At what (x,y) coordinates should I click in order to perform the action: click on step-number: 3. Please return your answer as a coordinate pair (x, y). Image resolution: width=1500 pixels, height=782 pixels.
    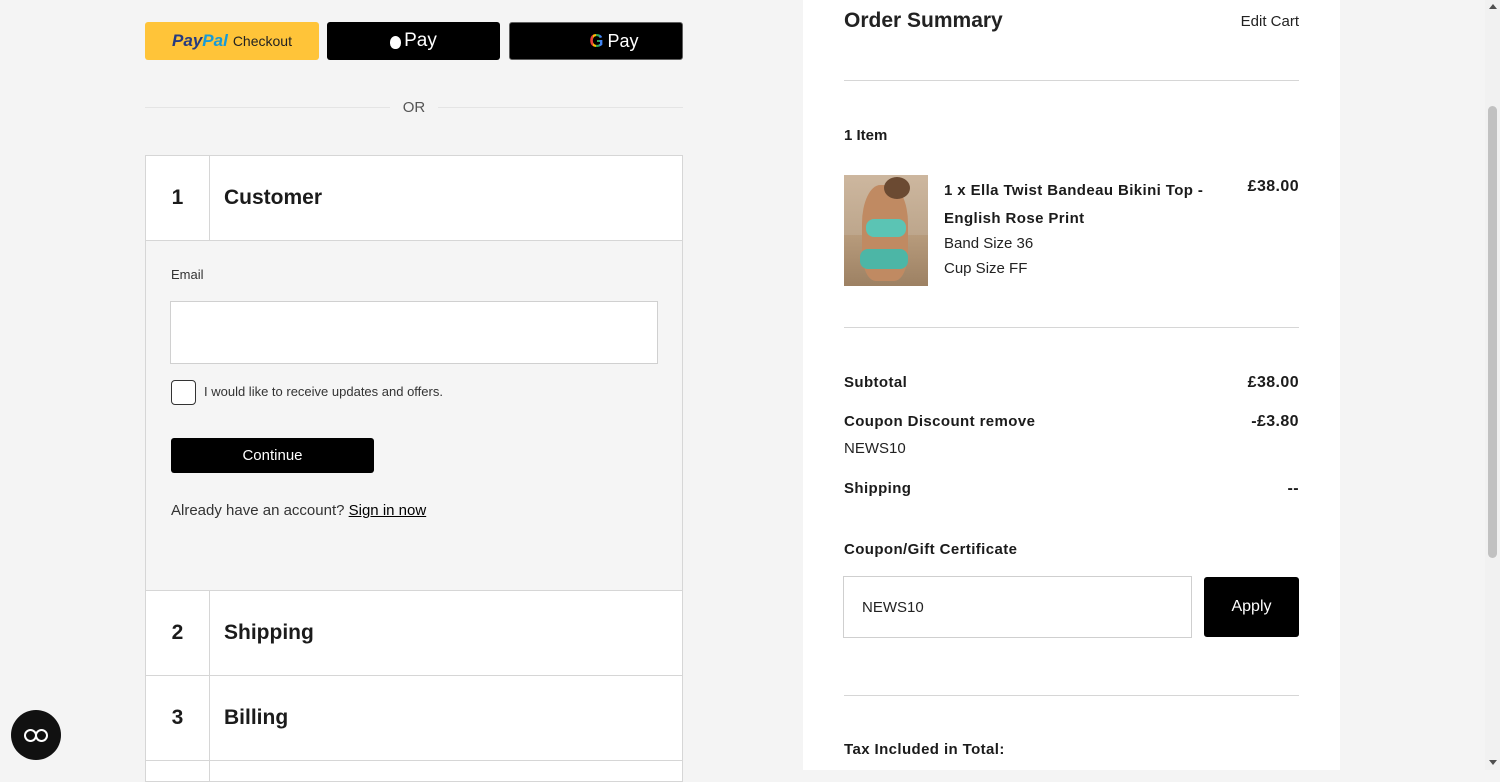
    Looking at the image, I should click on (178, 718).